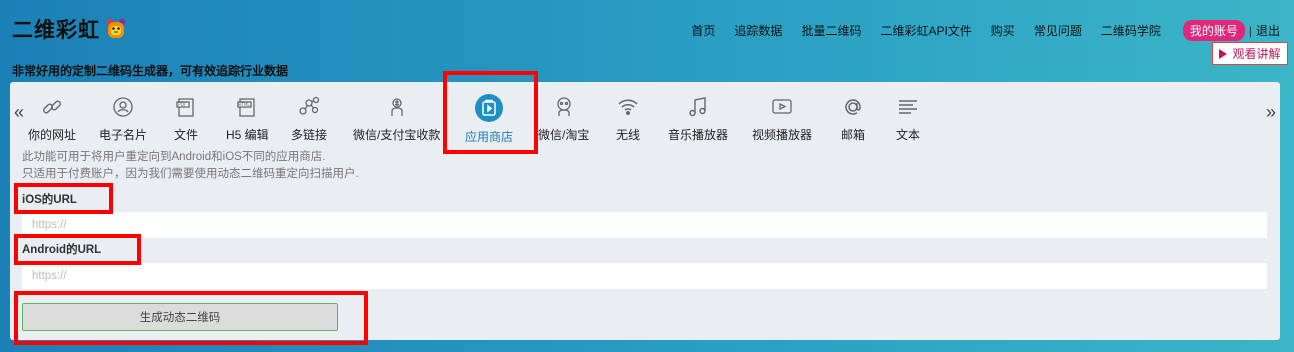 The height and width of the screenshot is (352, 1294). What do you see at coordinates (698, 135) in the screenshot?
I see `tab-label: 音乐播放器` at bounding box center [698, 135].